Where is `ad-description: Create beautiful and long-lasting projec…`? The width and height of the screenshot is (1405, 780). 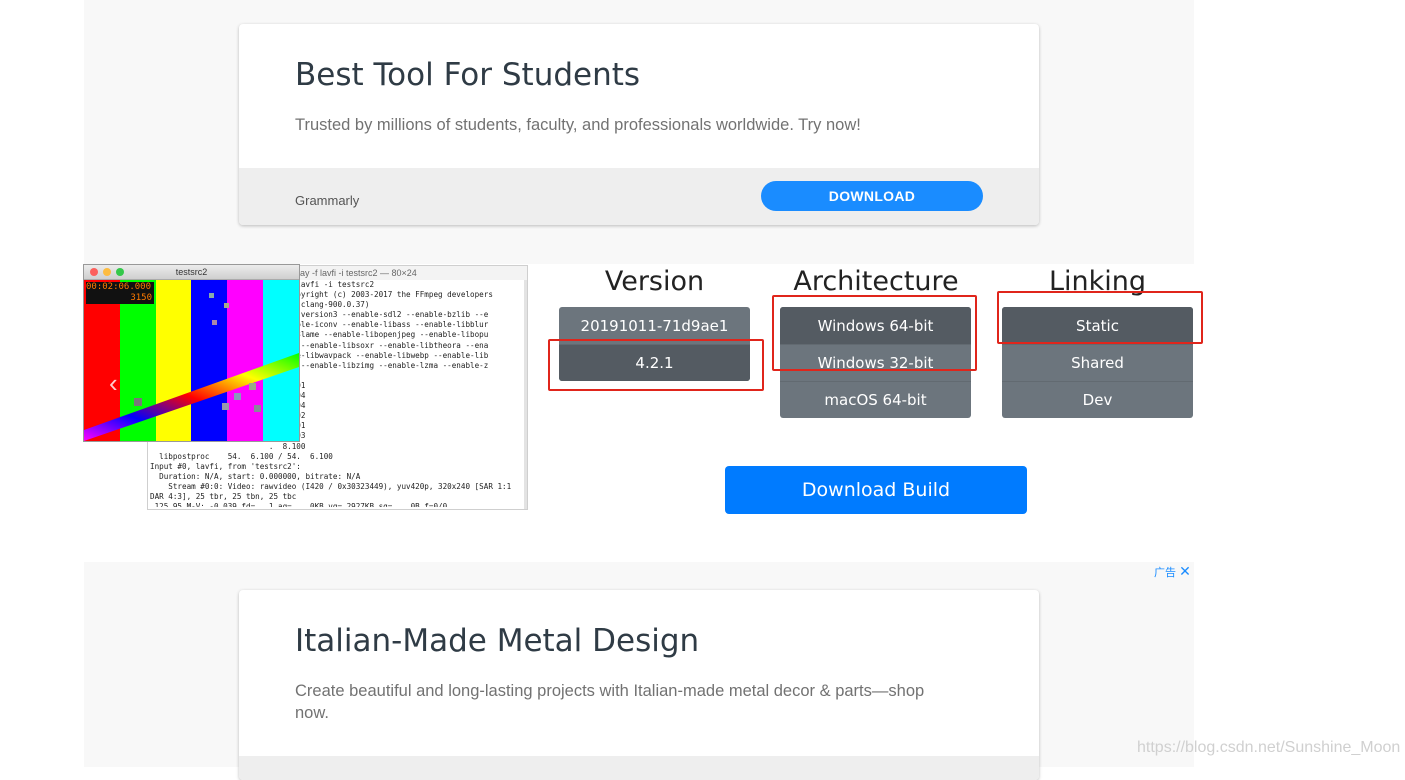 ad-description: Create beautiful and long-lasting projec… is located at coordinates (610, 702).